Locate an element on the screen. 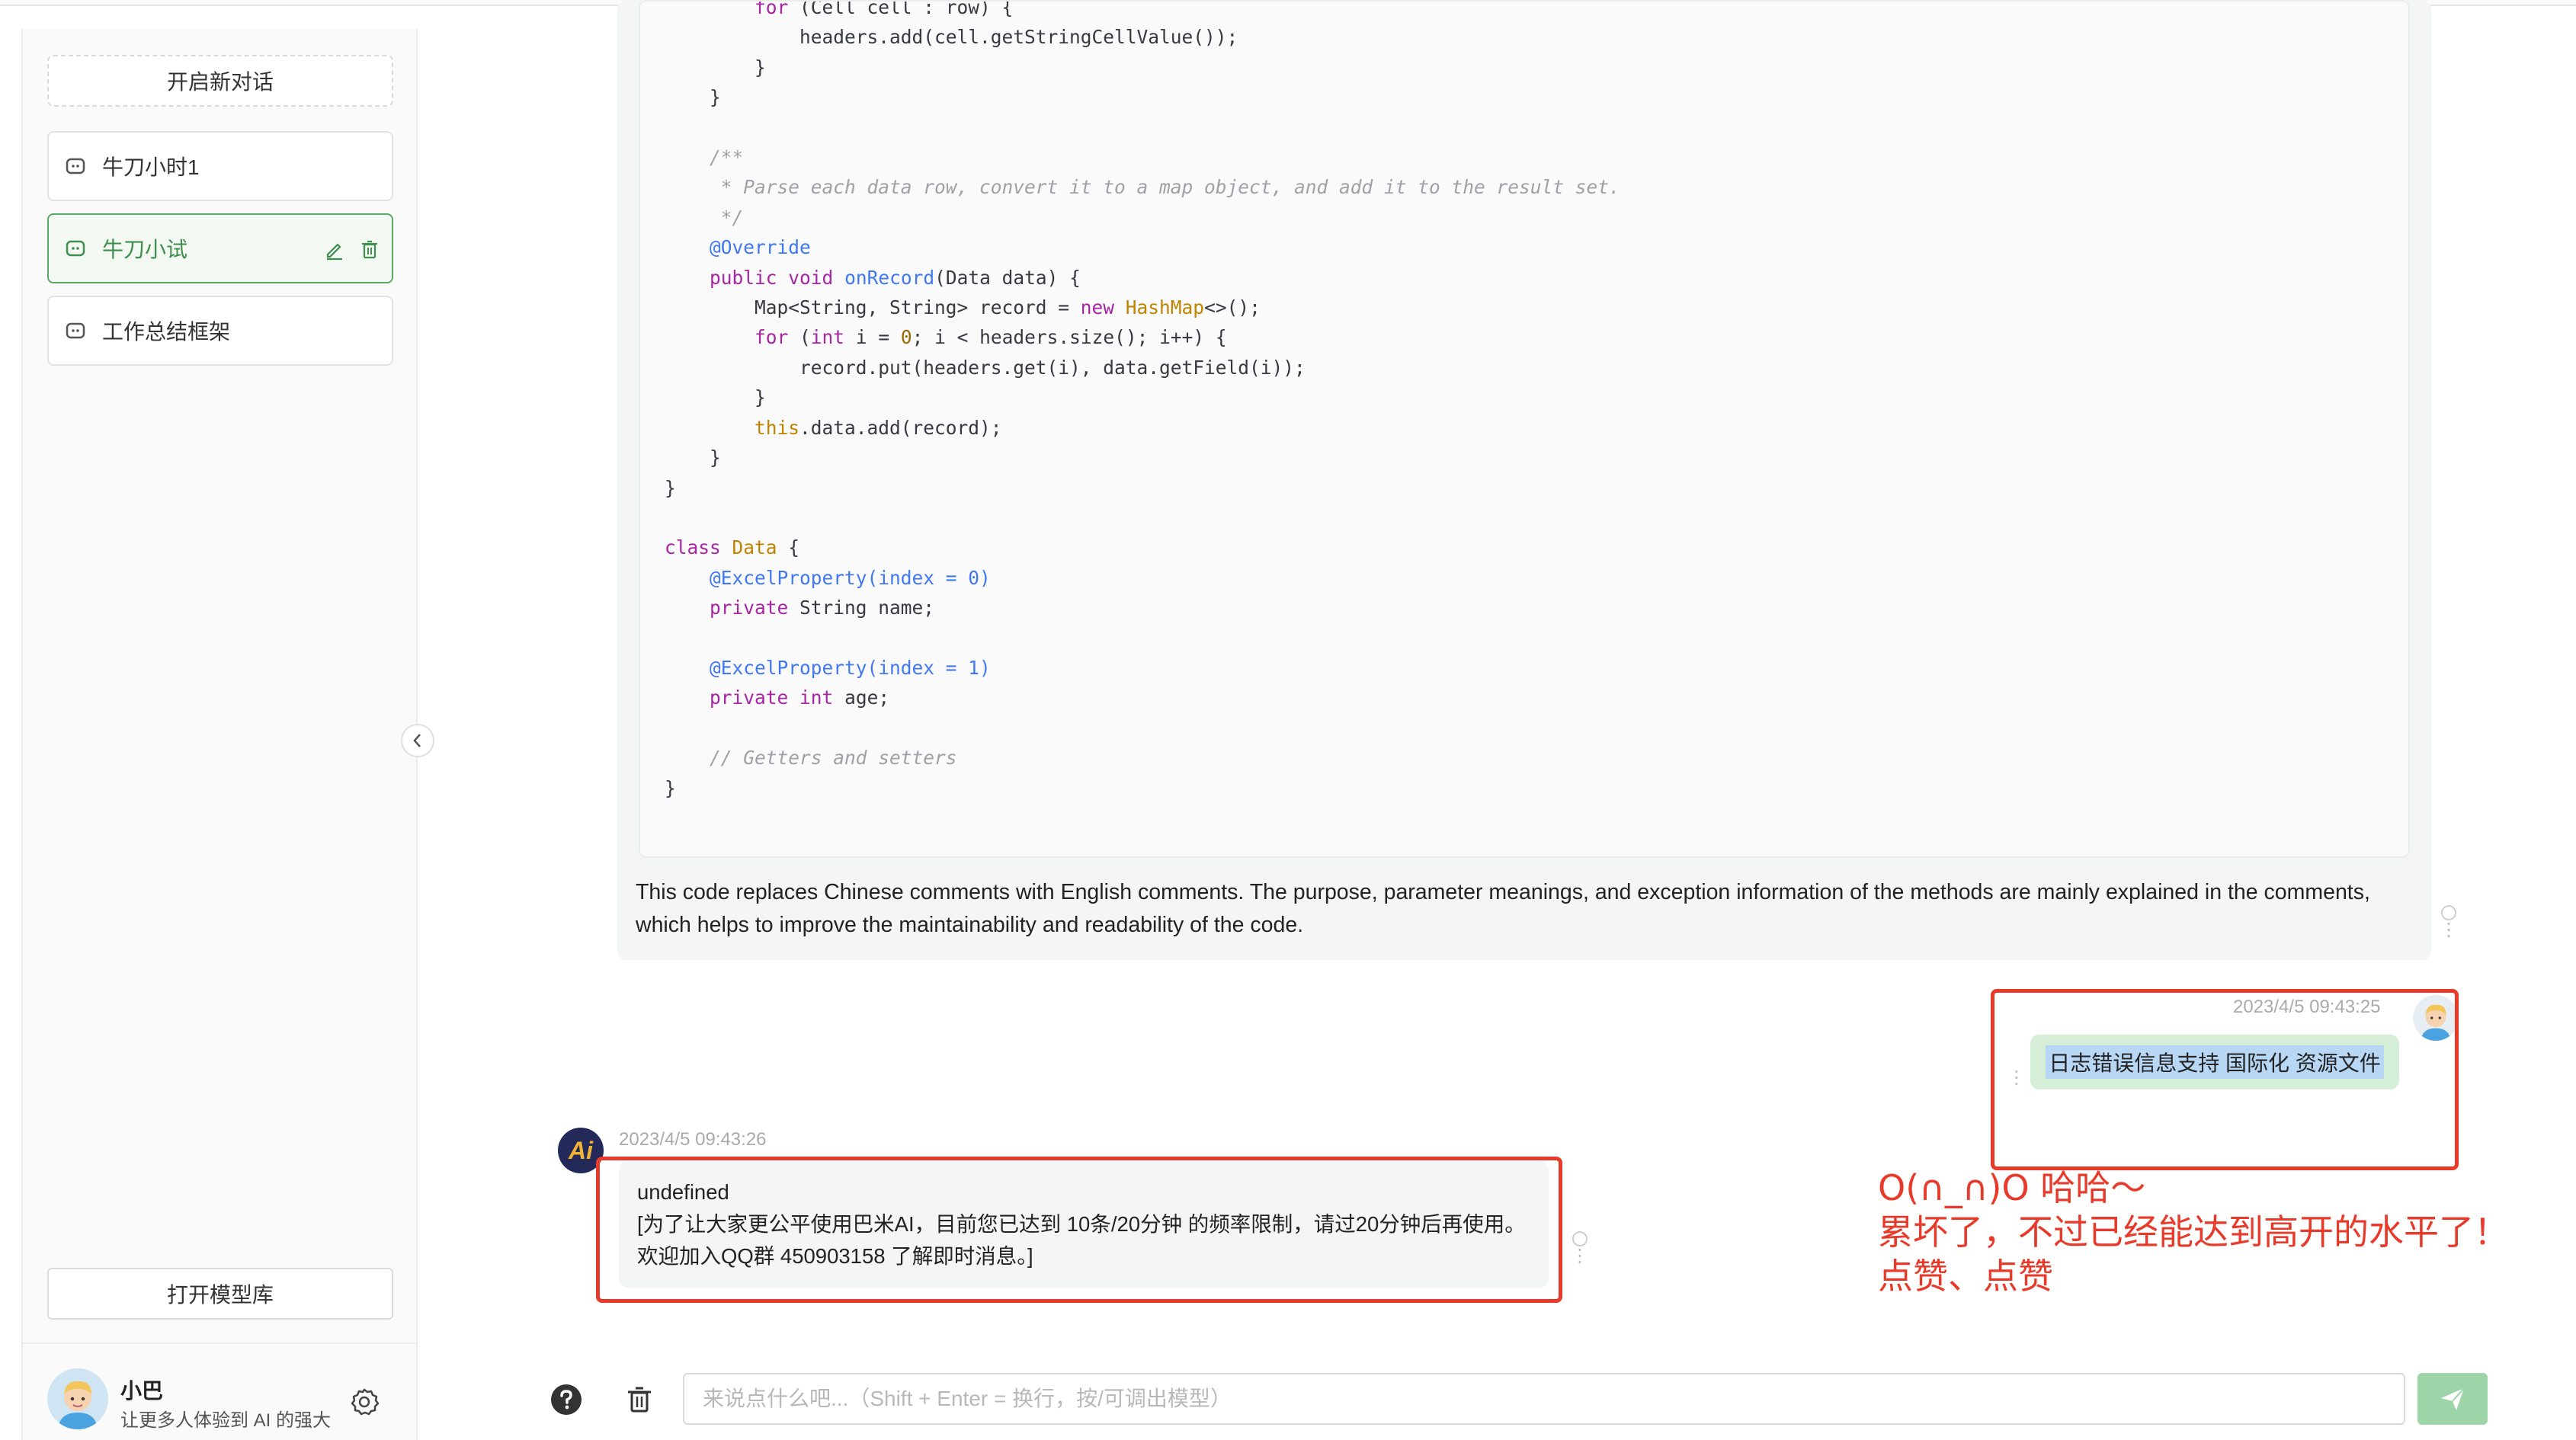  send-plane-icon is located at coordinates (2453, 1398).